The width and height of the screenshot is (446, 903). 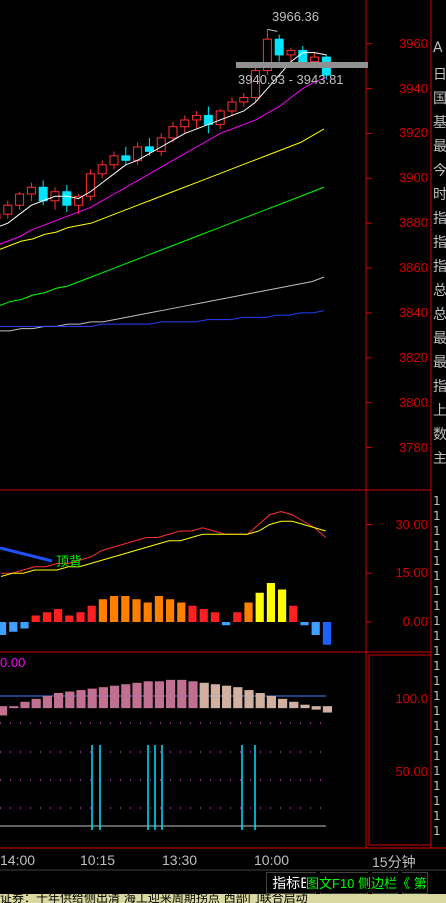 What do you see at coordinates (439, 194) in the screenshot?
I see `sidebar-item-char: 时` at bounding box center [439, 194].